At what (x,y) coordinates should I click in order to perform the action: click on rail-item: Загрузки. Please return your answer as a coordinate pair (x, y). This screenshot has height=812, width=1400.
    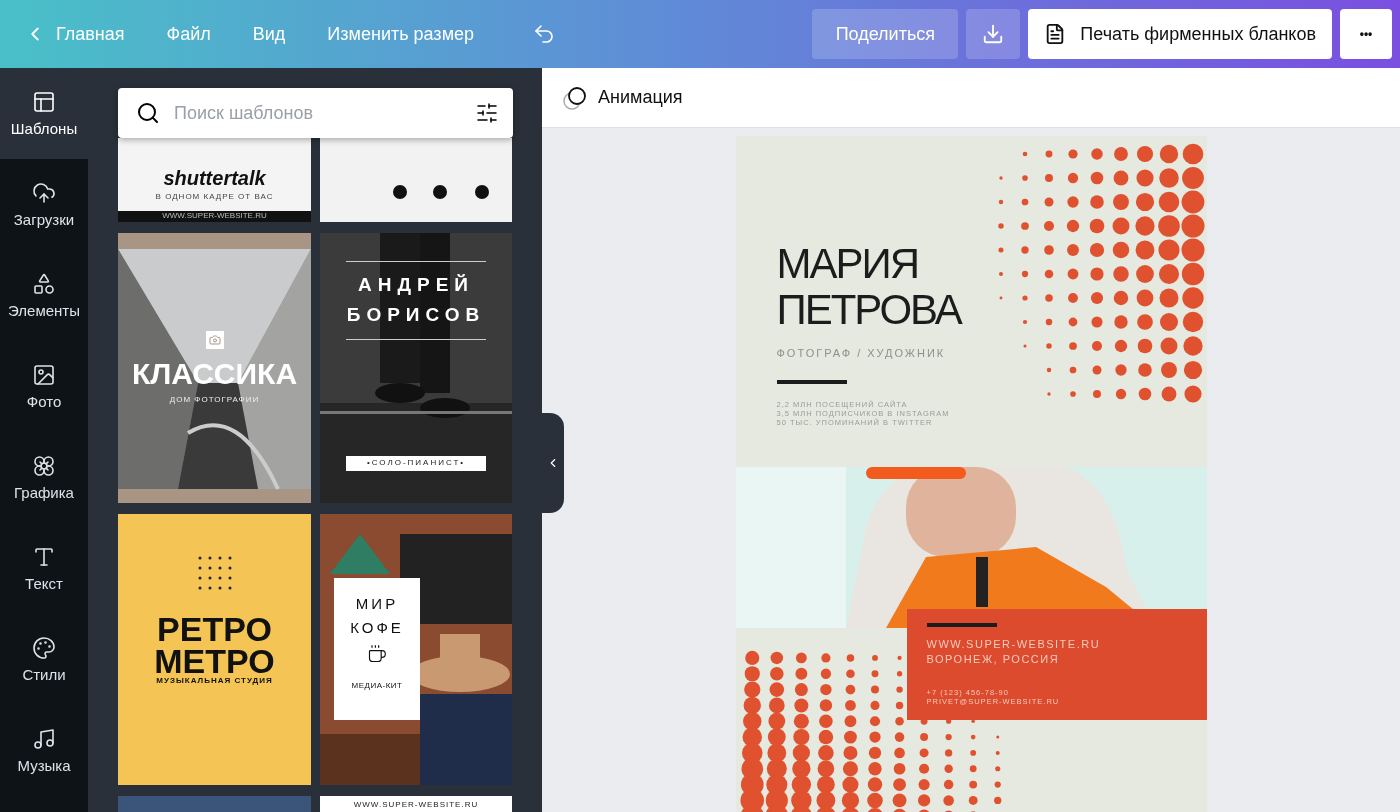
    Looking at the image, I should click on (44, 204).